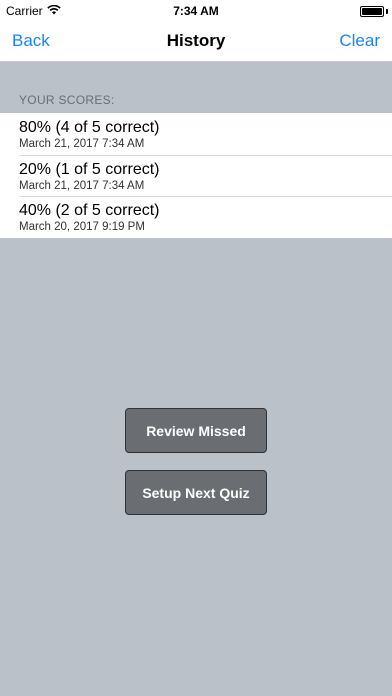 Image resolution: width=392 pixels, height=696 pixels. Describe the element at coordinates (67, 100) in the screenshot. I see `scores-section-header: YOUR SCORES:` at that location.